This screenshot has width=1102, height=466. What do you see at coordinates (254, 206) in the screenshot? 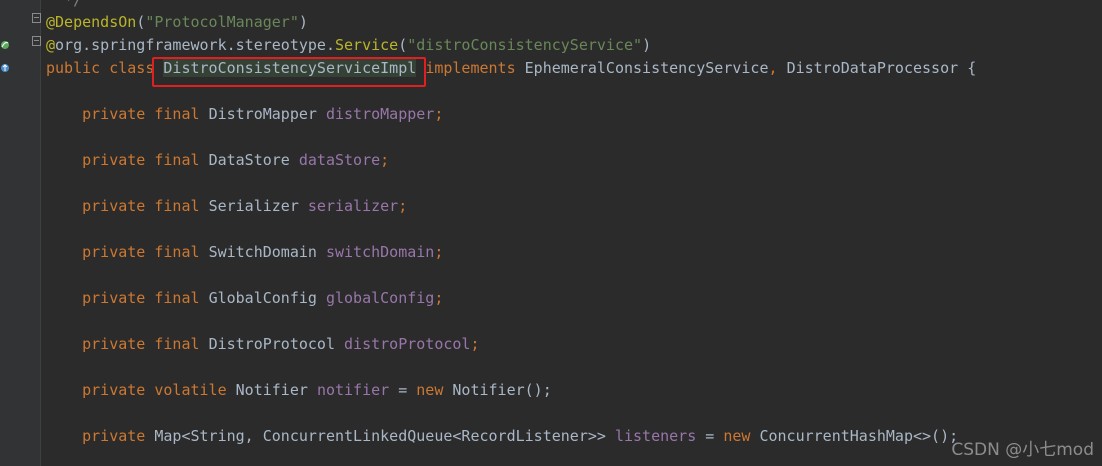
I see `field-type: Serializer` at bounding box center [254, 206].